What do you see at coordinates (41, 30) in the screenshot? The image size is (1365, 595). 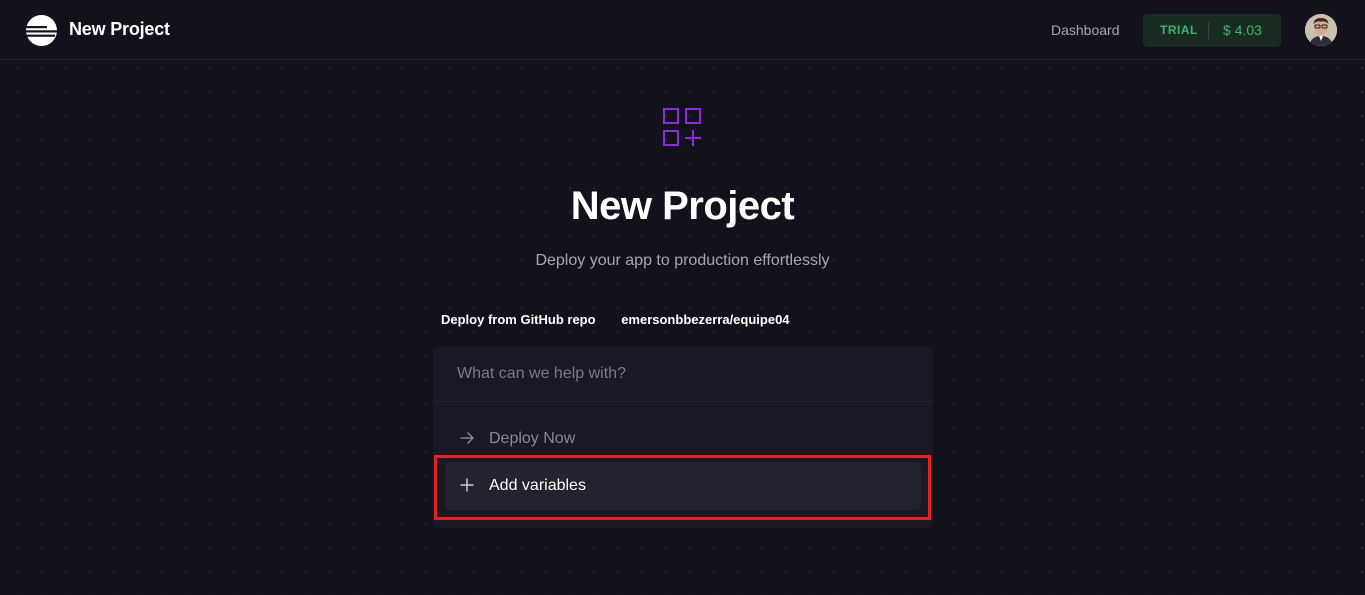 I see `railway-logo-icon` at bounding box center [41, 30].